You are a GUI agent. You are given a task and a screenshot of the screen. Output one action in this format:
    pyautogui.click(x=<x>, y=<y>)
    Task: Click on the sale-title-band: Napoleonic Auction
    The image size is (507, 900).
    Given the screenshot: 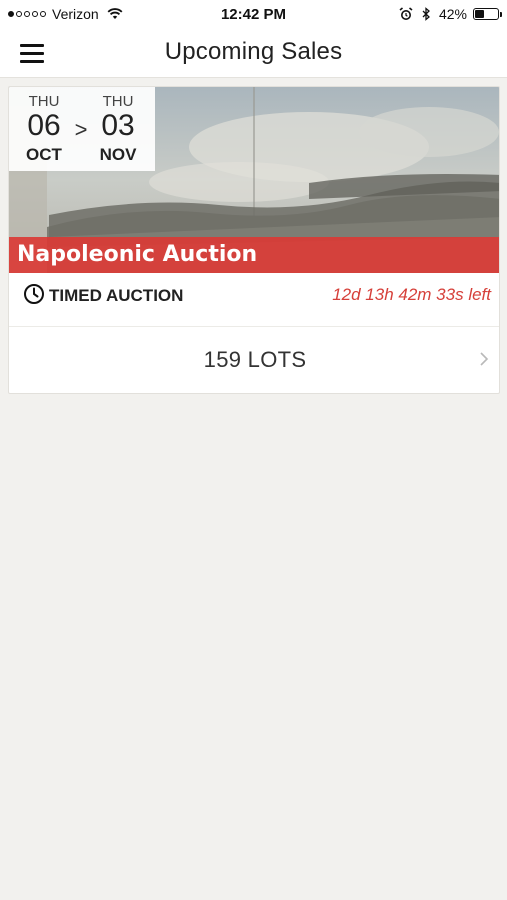 What is the action you would take?
    pyautogui.click(x=254, y=255)
    